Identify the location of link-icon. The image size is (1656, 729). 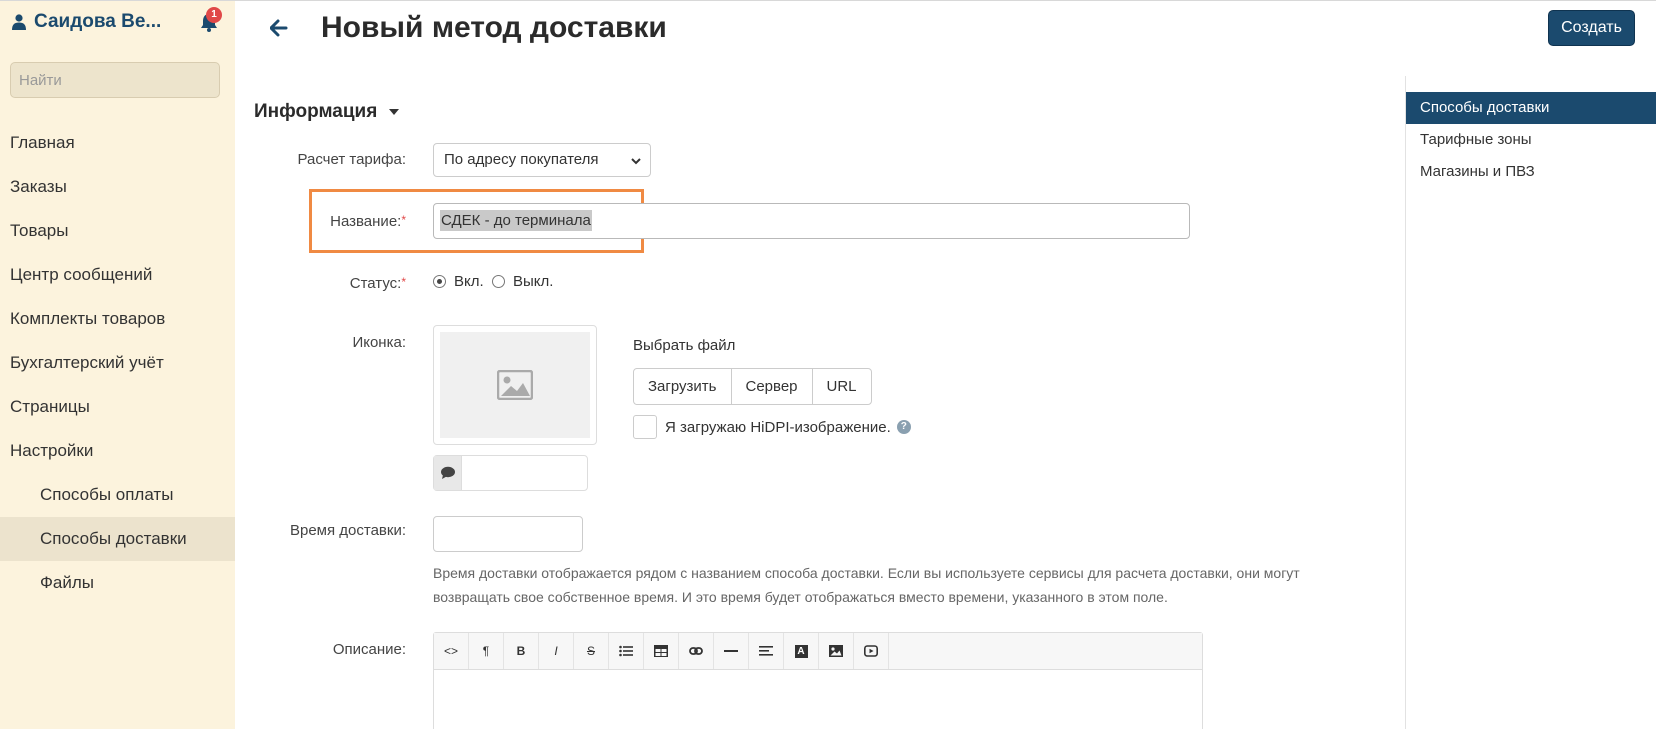
(696, 651).